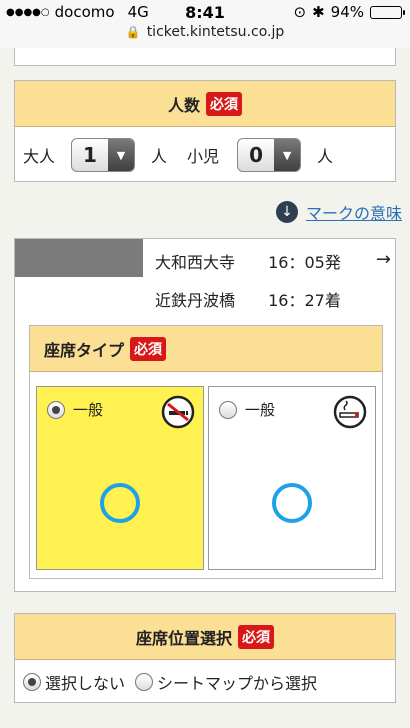 The width and height of the screenshot is (410, 728). What do you see at coordinates (195, 300) in the screenshot?
I see `arrival-station: 近鉄丹波橋` at bounding box center [195, 300].